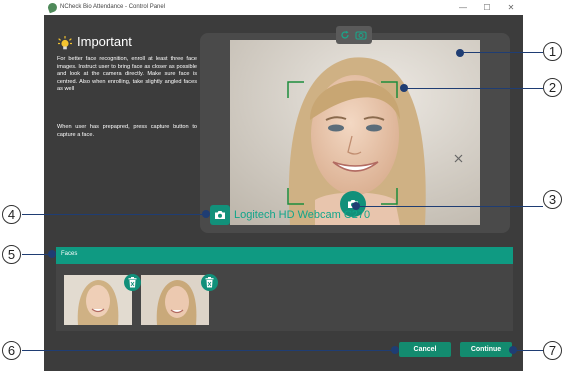 This screenshot has width=573, height=371. What do you see at coordinates (104, 41) in the screenshot?
I see `important-heading: Important` at bounding box center [104, 41].